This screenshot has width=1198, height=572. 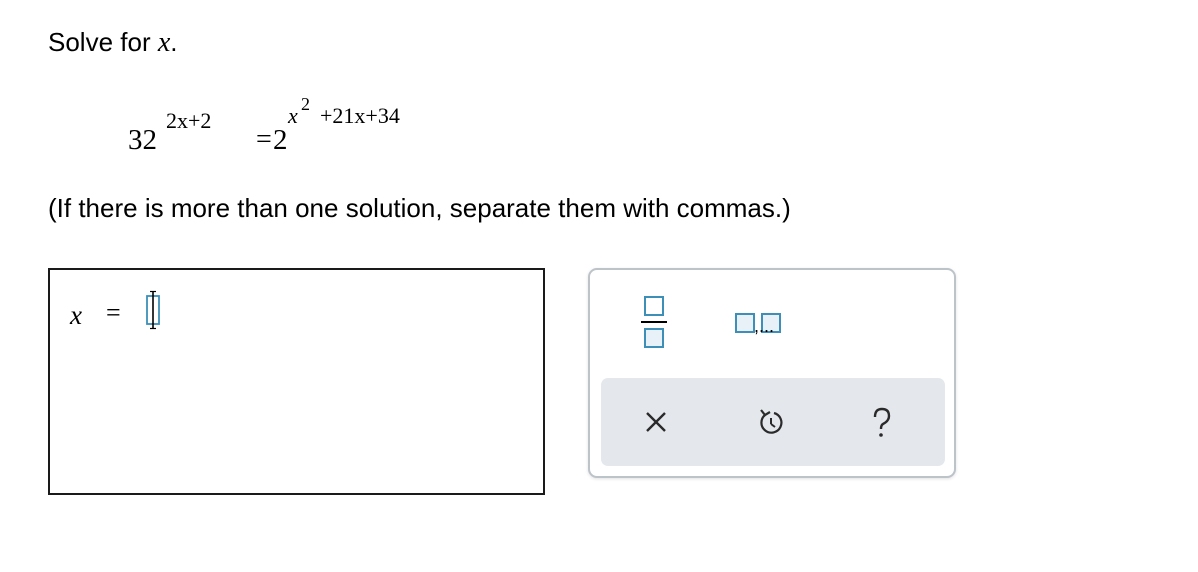 What do you see at coordinates (142, 140) in the screenshot?
I see `equation-left-base: 32` at bounding box center [142, 140].